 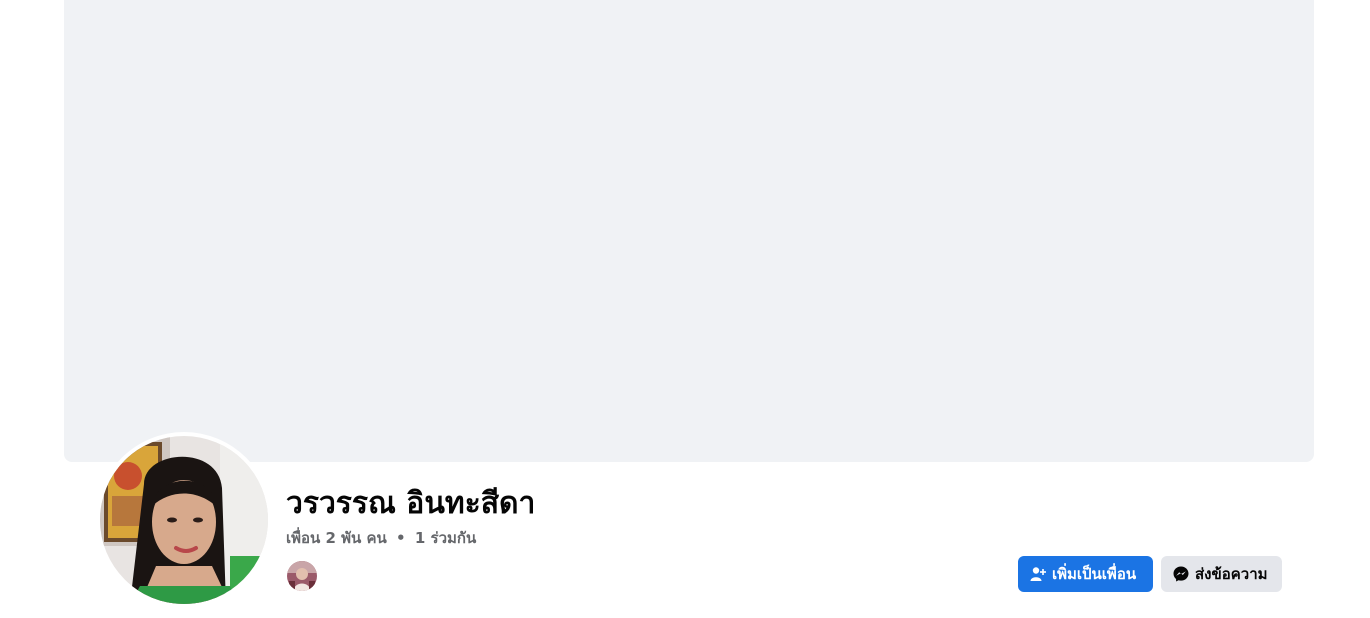 I want to click on mutual-friend-avatar-image, so click(x=302, y=576).